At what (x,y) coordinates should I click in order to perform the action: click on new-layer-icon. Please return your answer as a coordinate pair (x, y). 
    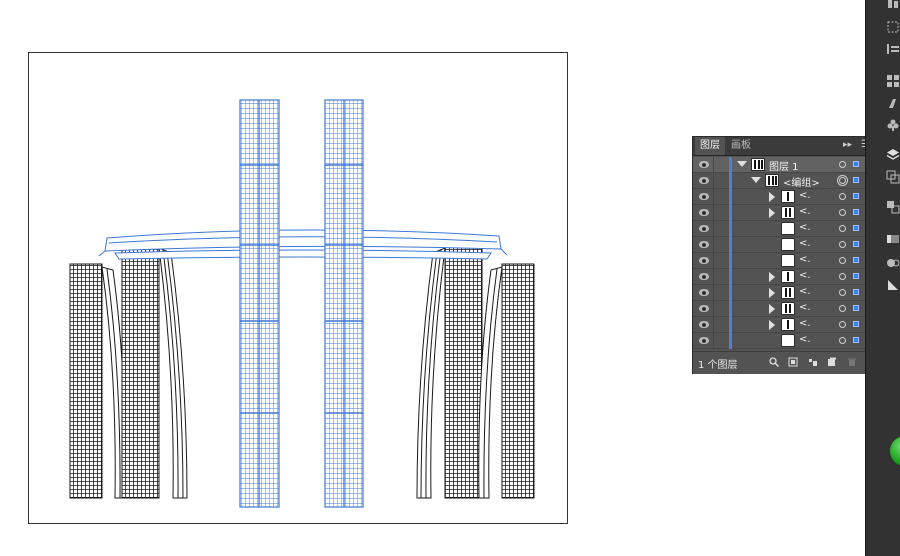
    Looking at the image, I should click on (832, 362).